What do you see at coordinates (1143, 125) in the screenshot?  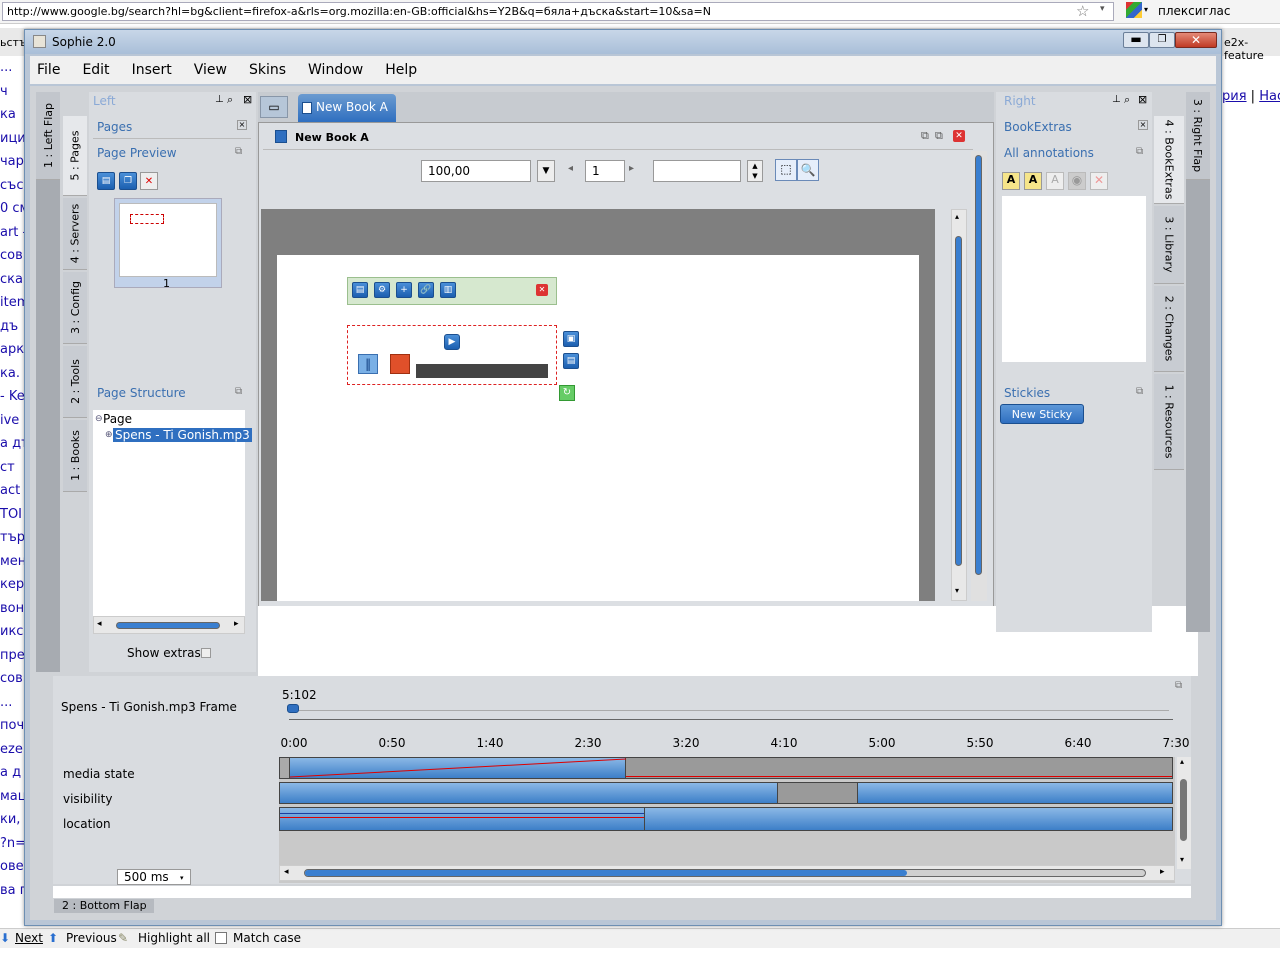 I see `bookextras-collapse-icon: ×` at bounding box center [1143, 125].